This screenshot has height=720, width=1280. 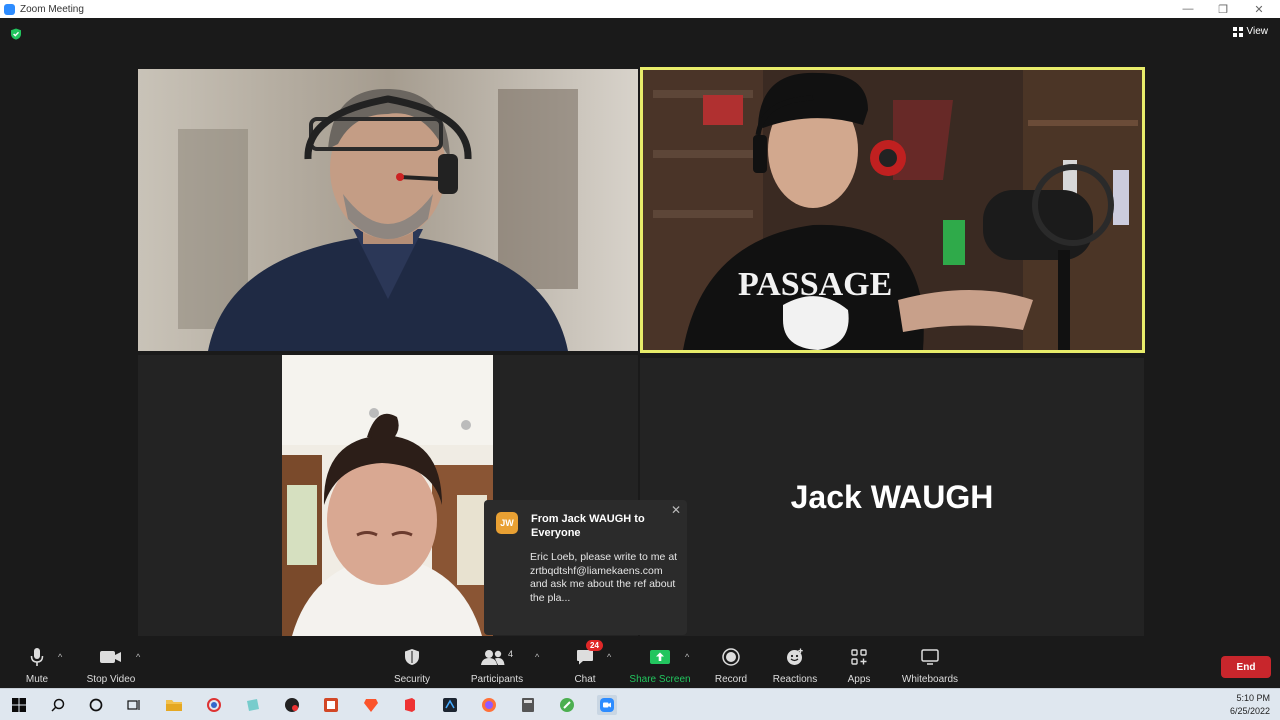 I want to click on windows-start-icon, so click(x=19, y=705).